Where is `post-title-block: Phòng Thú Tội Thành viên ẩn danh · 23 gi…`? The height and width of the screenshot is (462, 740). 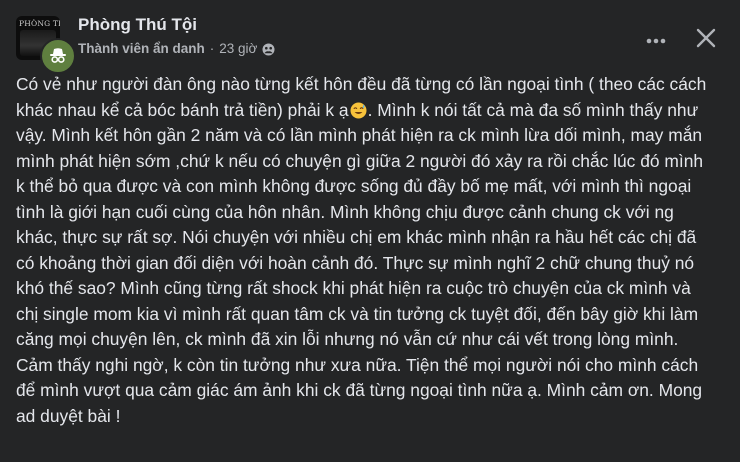 post-title-block: Phòng Thú Tội Thành viên ẩn danh · 23 gi… is located at coordinates (176, 36).